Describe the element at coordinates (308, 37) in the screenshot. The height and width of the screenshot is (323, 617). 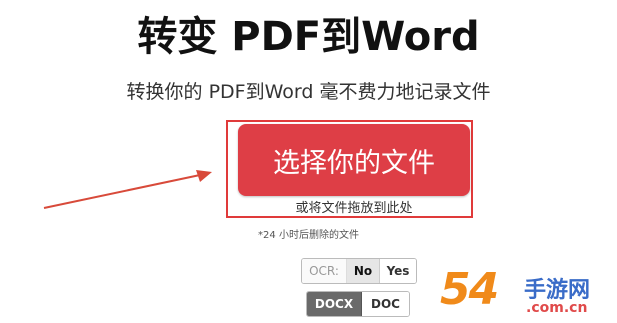
I see `page-title: 转变 PDF到Word` at that location.